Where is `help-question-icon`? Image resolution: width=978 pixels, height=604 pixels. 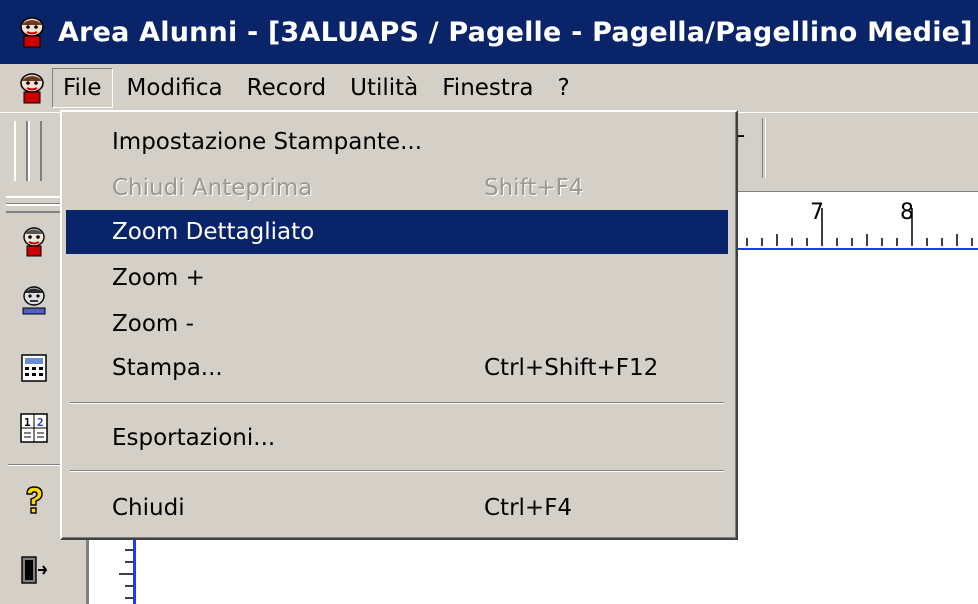
help-question-icon is located at coordinates (34, 500).